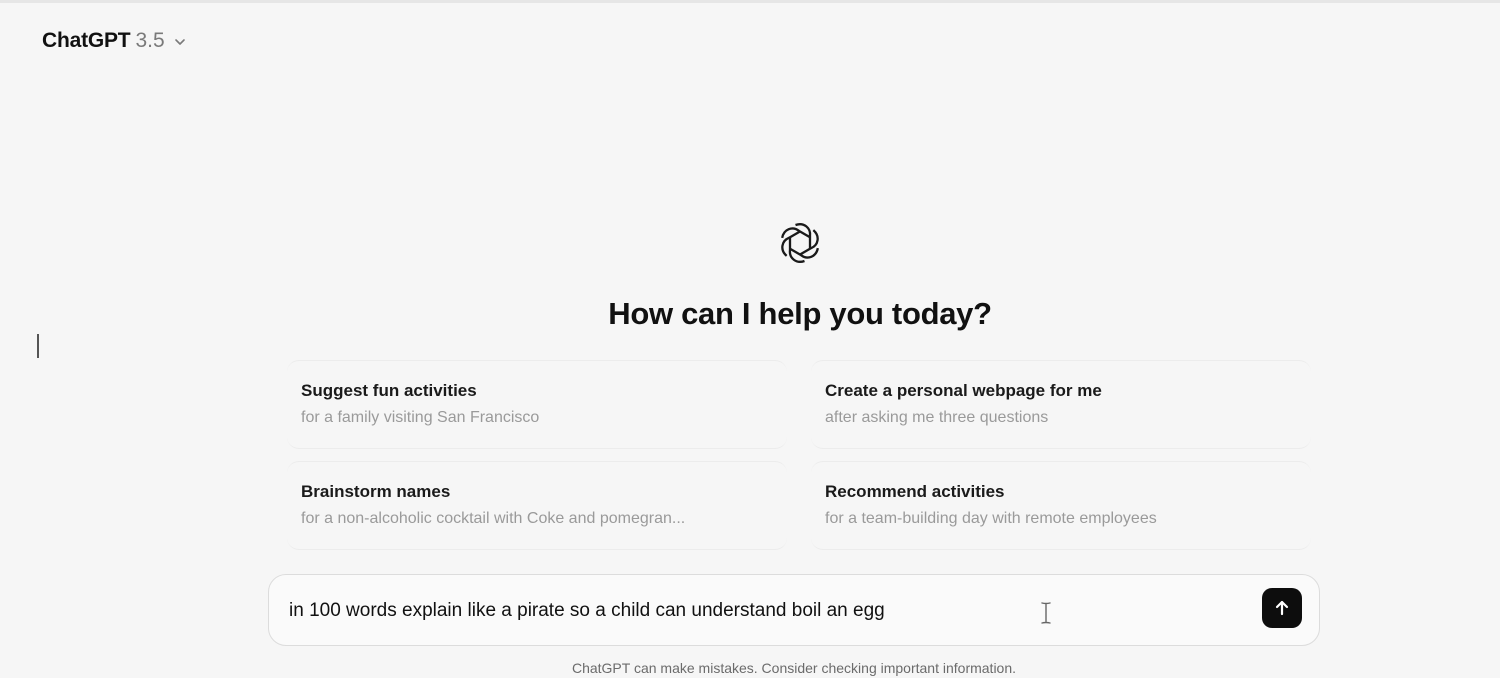 This screenshot has height=678, width=1500. I want to click on text-cursor-marker, so click(38, 346).